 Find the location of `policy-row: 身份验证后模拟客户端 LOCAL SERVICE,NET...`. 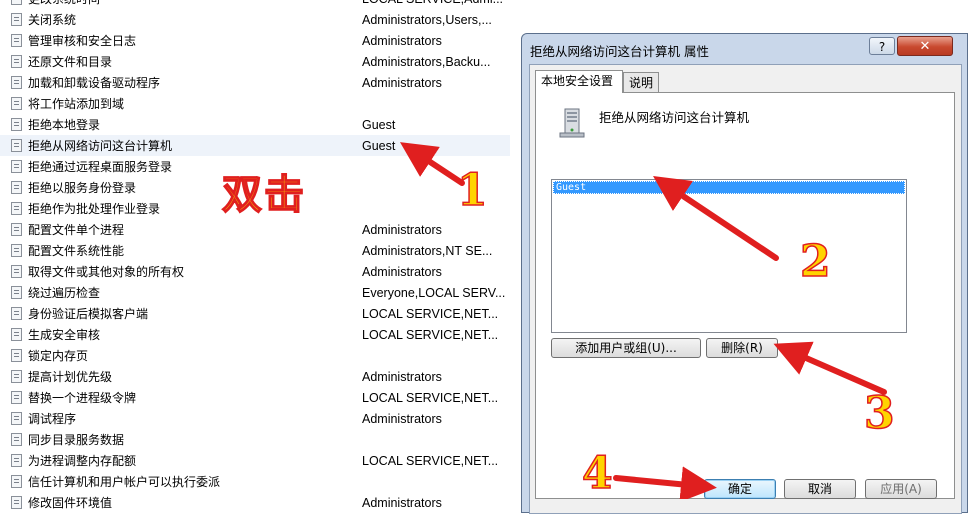

policy-row: 身份验证后模拟客户端 LOCAL SERVICE,NET... is located at coordinates (255, 313).